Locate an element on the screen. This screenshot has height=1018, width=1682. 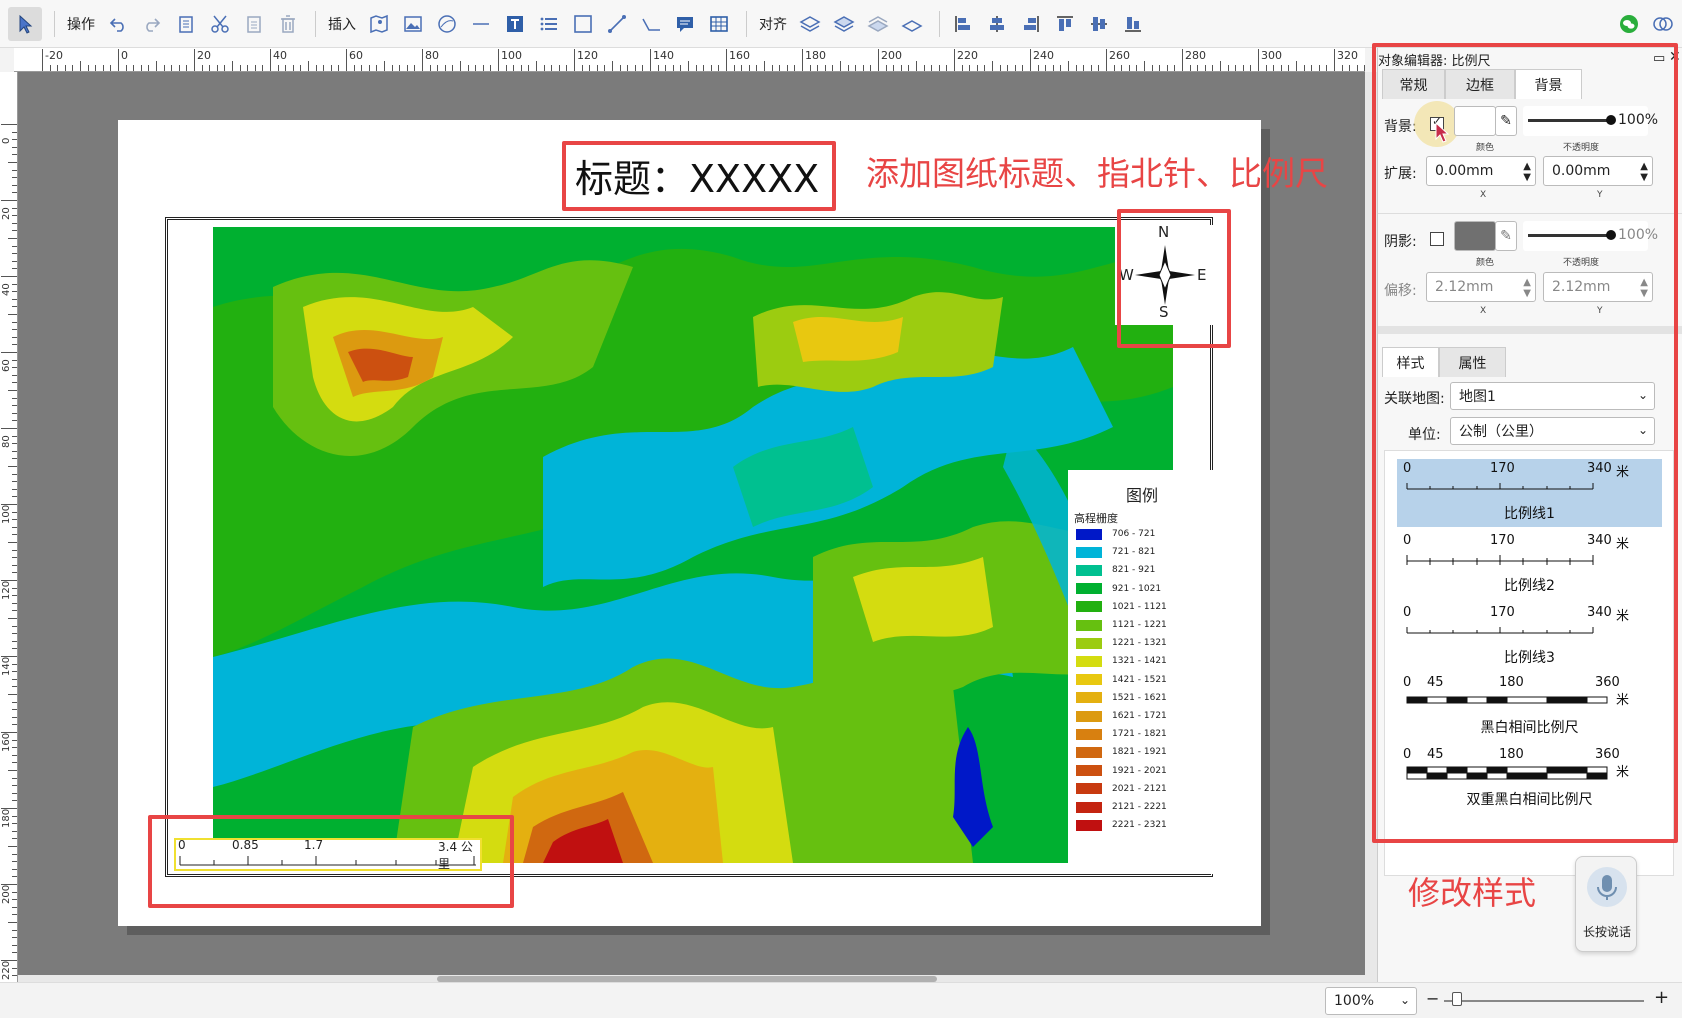
align-top-icon is located at coordinates (1065, 24).